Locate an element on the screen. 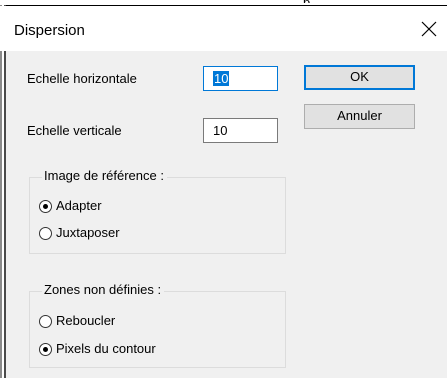 This screenshot has height=378, width=447. horizontal-scale-input: 10 is located at coordinates (240, 78).